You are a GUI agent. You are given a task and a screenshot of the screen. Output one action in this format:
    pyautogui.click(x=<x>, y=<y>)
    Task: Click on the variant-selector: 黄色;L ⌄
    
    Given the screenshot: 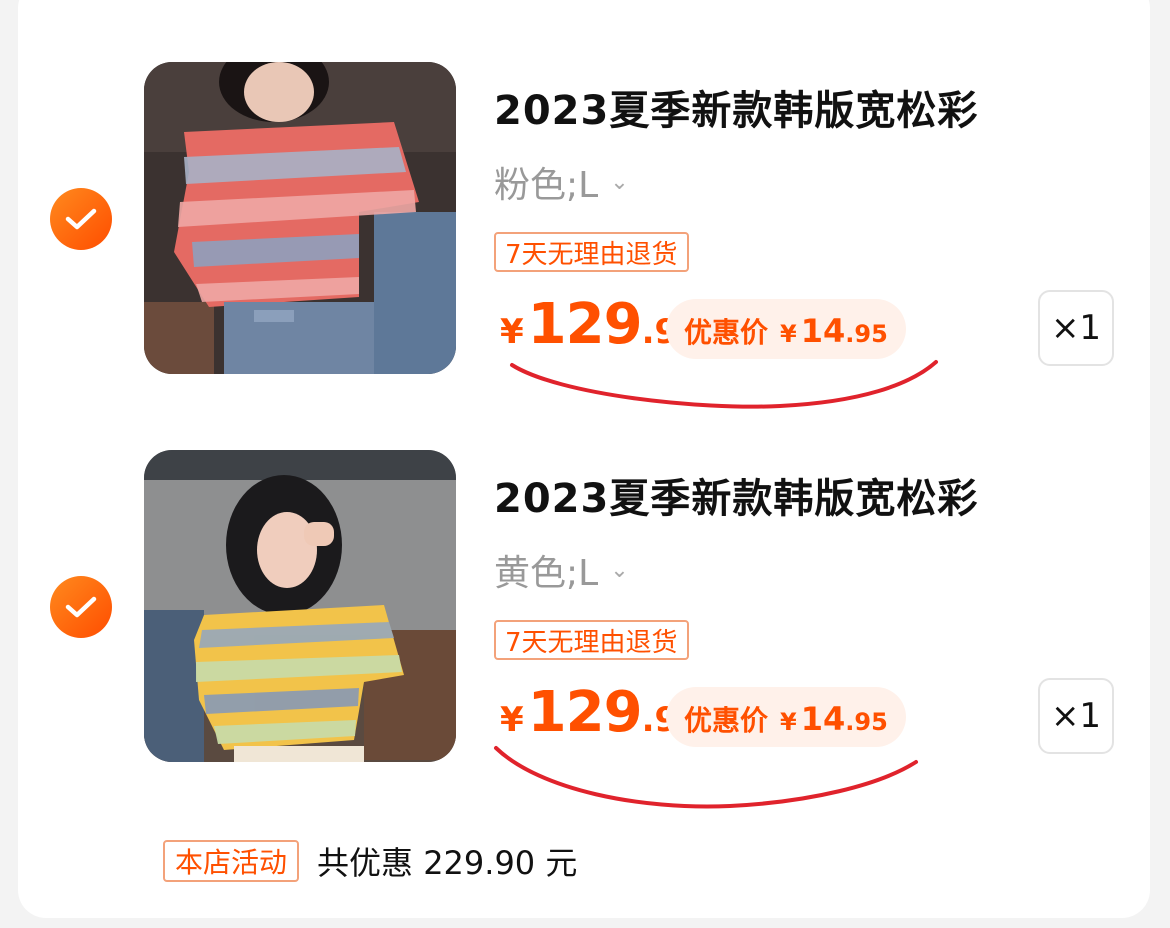 What is the action you would take?
    pyautogui.click(x=561, y=570)
    